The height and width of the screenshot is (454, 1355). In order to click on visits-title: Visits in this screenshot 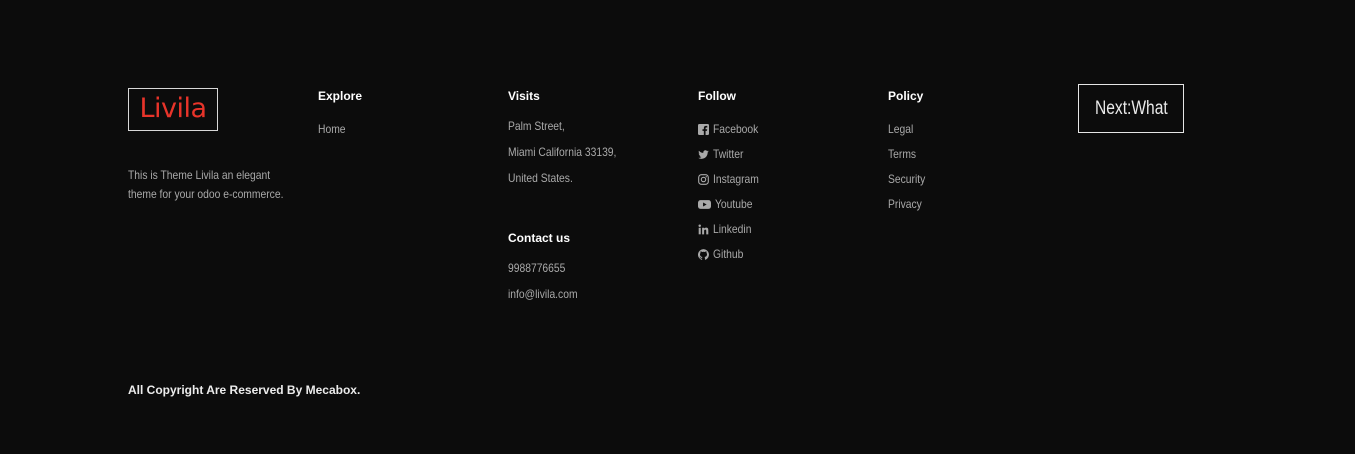, I will do `click(524, 96)`.